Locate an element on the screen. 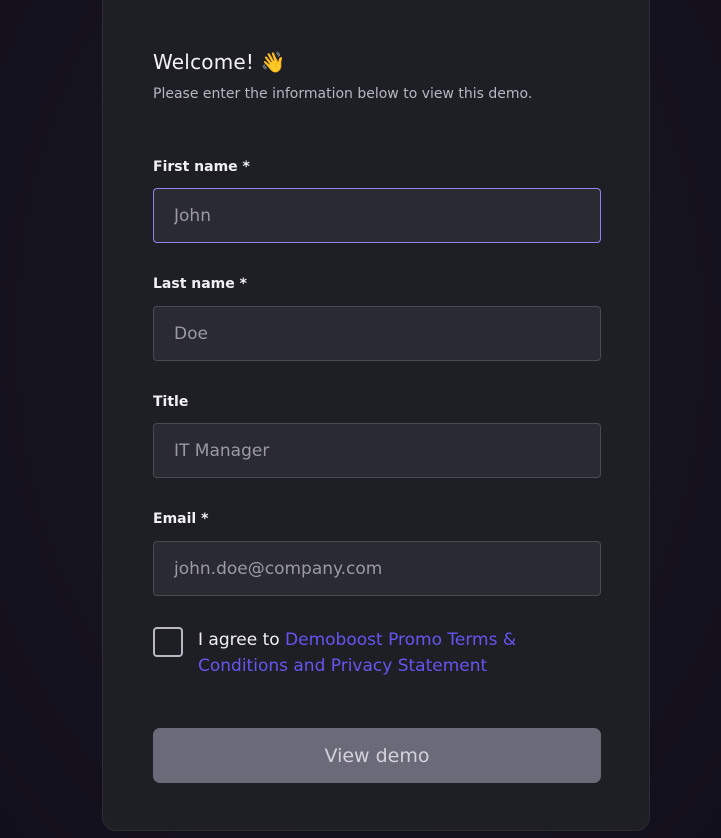  title-input is located at coordinates (377, 450).